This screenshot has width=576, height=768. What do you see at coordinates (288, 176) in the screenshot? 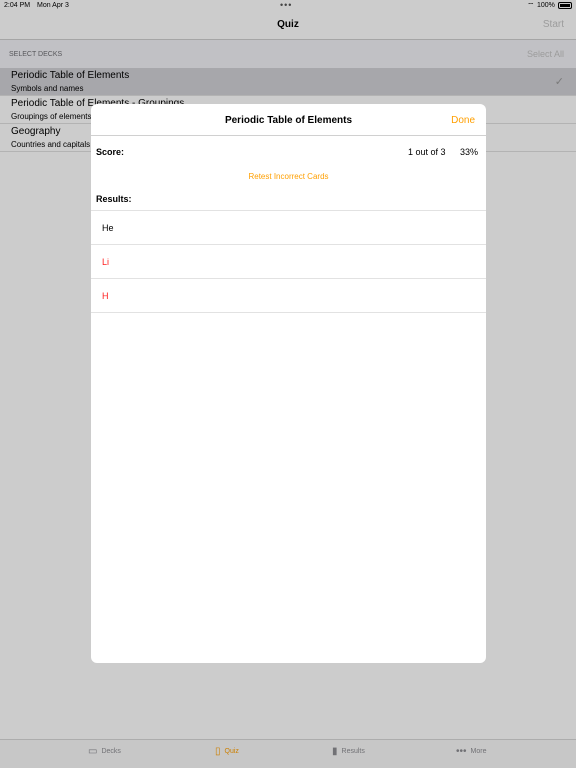
I see `retest-incorrect-button: Retest Incorrect Cards` at bounding box center [288, 176].